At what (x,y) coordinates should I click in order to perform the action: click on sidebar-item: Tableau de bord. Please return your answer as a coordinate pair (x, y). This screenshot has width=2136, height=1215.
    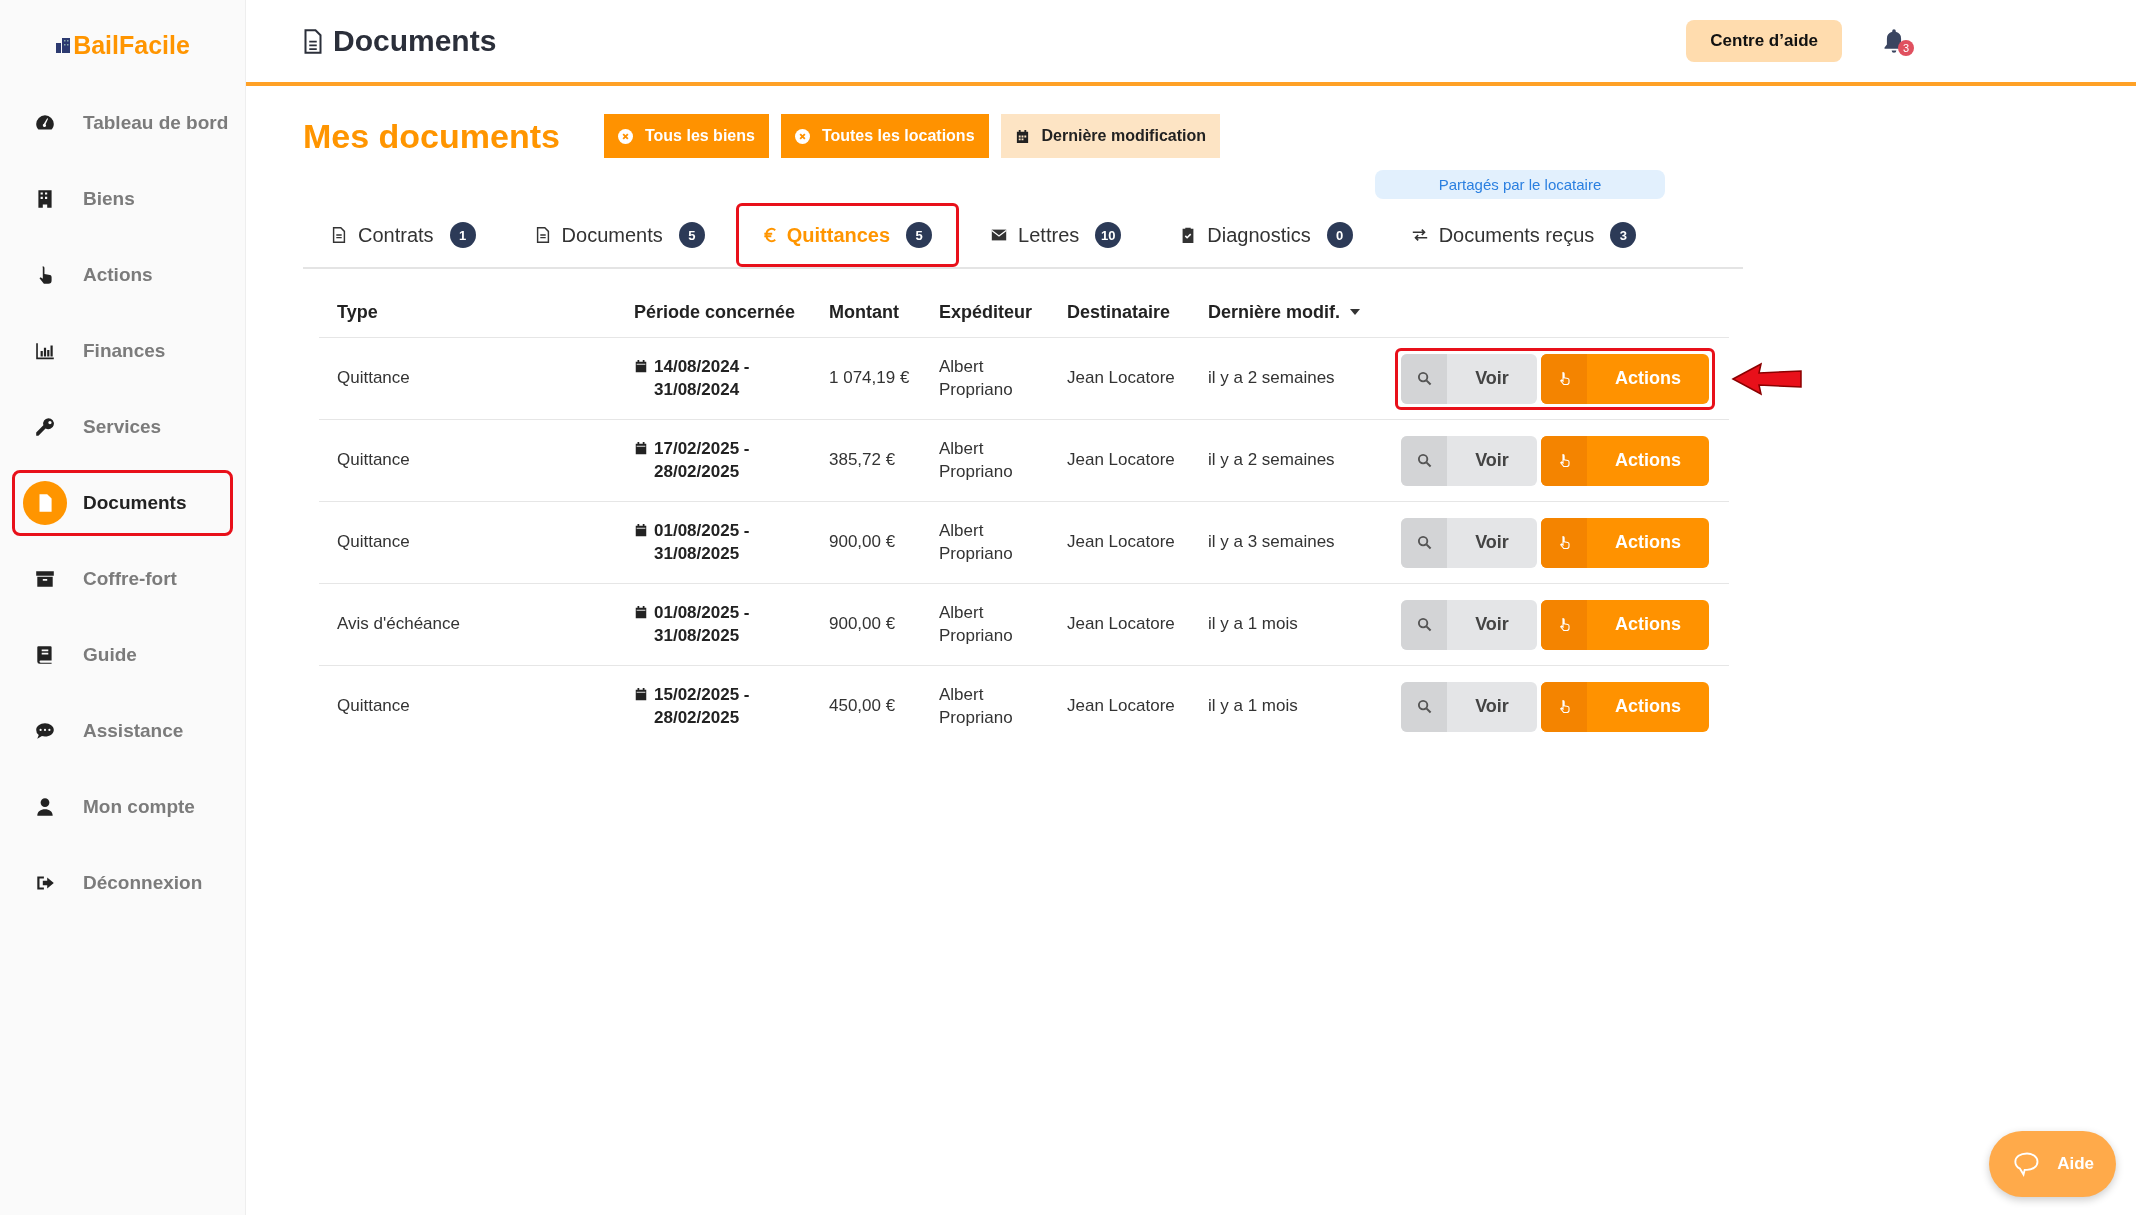
    Looking at the image, I should click on (122, 123).